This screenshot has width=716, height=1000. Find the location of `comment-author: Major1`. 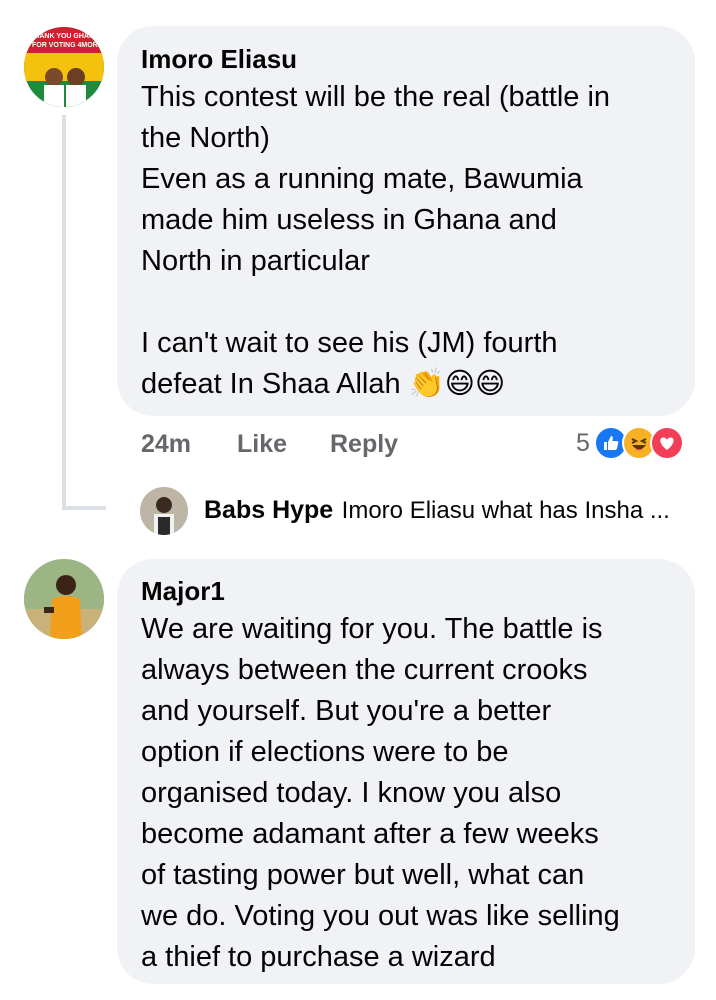

comment-author: Major1 is located at coordinates (183, 591).